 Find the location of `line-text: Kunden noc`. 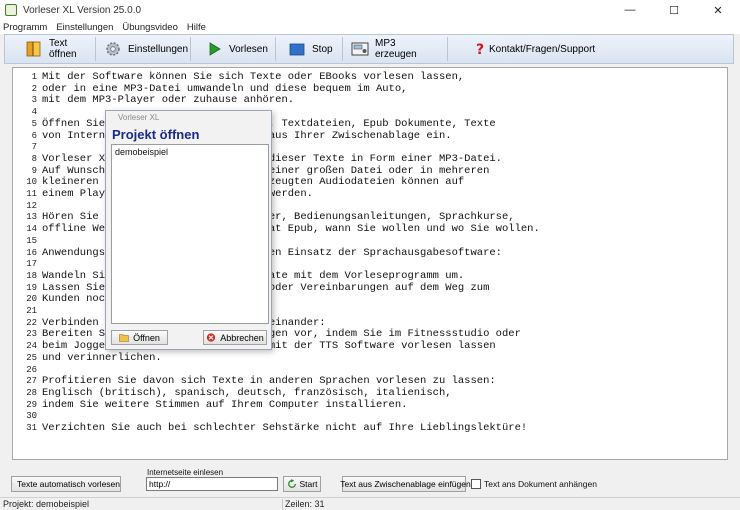

line-text: Kunden noc is located at coordinates (74, 299).